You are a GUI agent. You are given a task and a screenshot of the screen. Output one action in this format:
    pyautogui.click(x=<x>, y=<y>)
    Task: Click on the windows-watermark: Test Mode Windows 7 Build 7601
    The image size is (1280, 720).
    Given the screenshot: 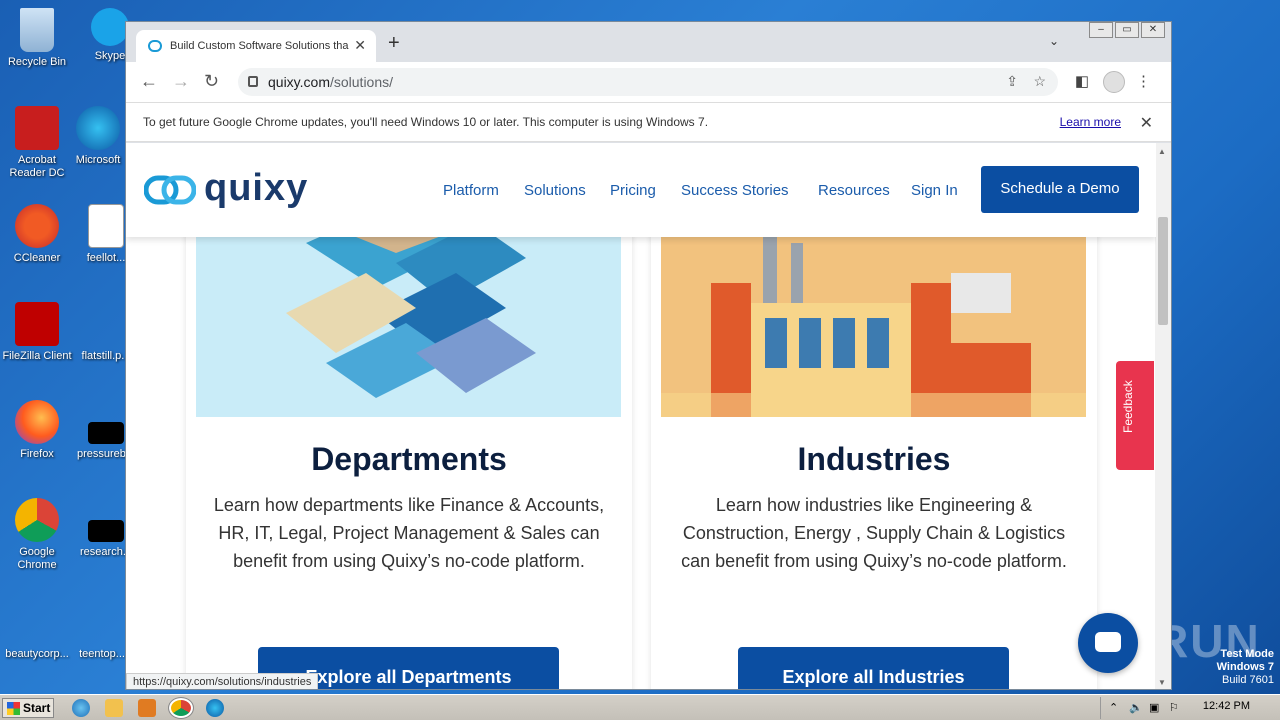 What is the action you would take?
    pyautogui.click(x=1245, y=667)
    